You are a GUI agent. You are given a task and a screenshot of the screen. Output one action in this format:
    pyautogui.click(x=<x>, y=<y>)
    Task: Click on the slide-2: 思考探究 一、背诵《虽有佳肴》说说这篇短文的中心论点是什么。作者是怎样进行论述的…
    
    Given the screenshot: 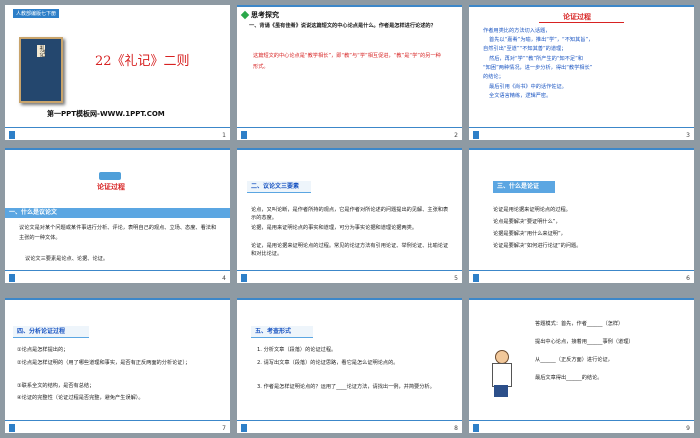 What is the action you would take?
    pyautogui.click(x=349, y=72)
    